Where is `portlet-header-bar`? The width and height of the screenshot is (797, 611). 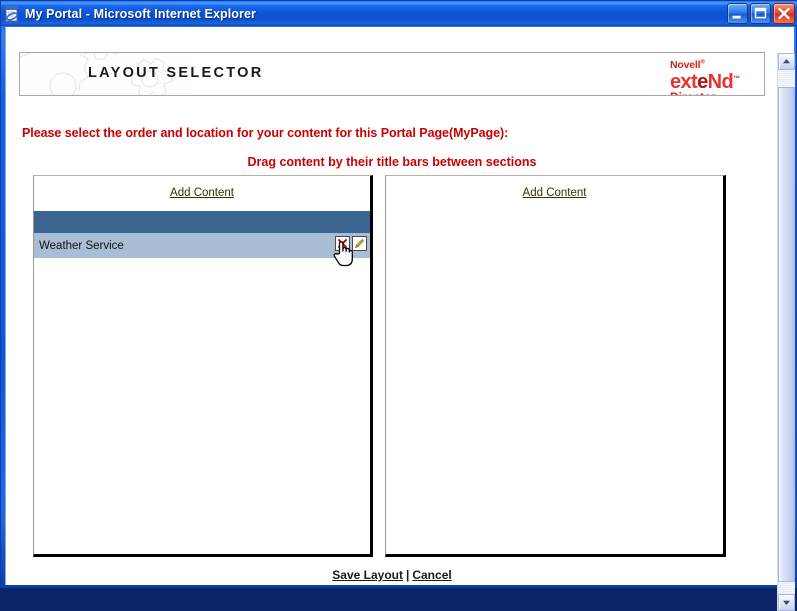
portlet-header-bar is located at coordinates (202, 222).